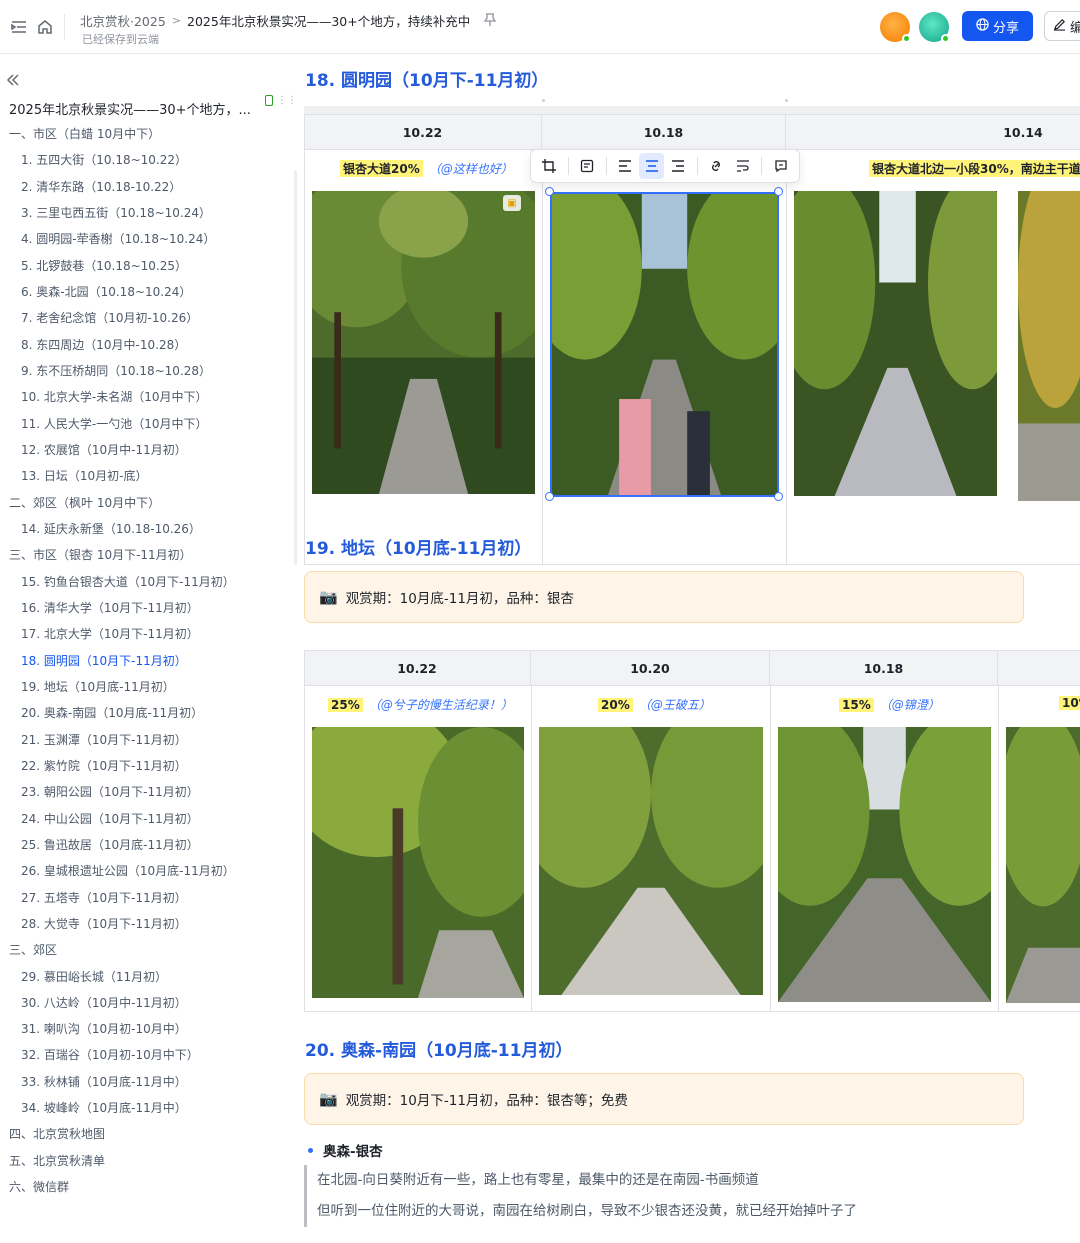 The image size is (1080, 1243). Describe the element at coordinates (45, 27) in the screenshot. I see `home-icon` at that location.